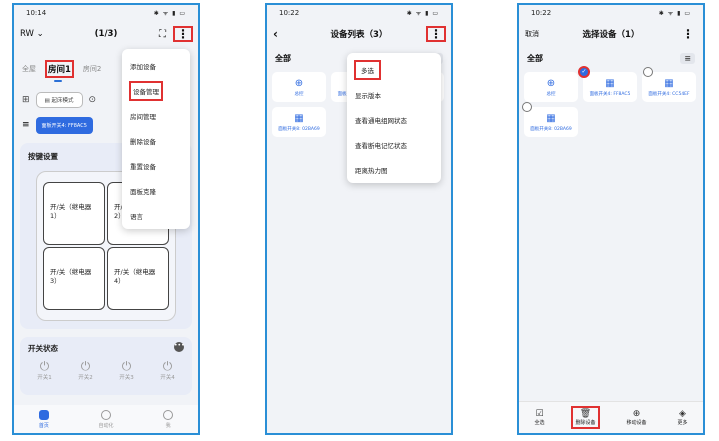 This screenshot has width=719, height=441. Describe the element at coordinates (168, 419) in the screenshot. I see `nav-me: 我` at that location.